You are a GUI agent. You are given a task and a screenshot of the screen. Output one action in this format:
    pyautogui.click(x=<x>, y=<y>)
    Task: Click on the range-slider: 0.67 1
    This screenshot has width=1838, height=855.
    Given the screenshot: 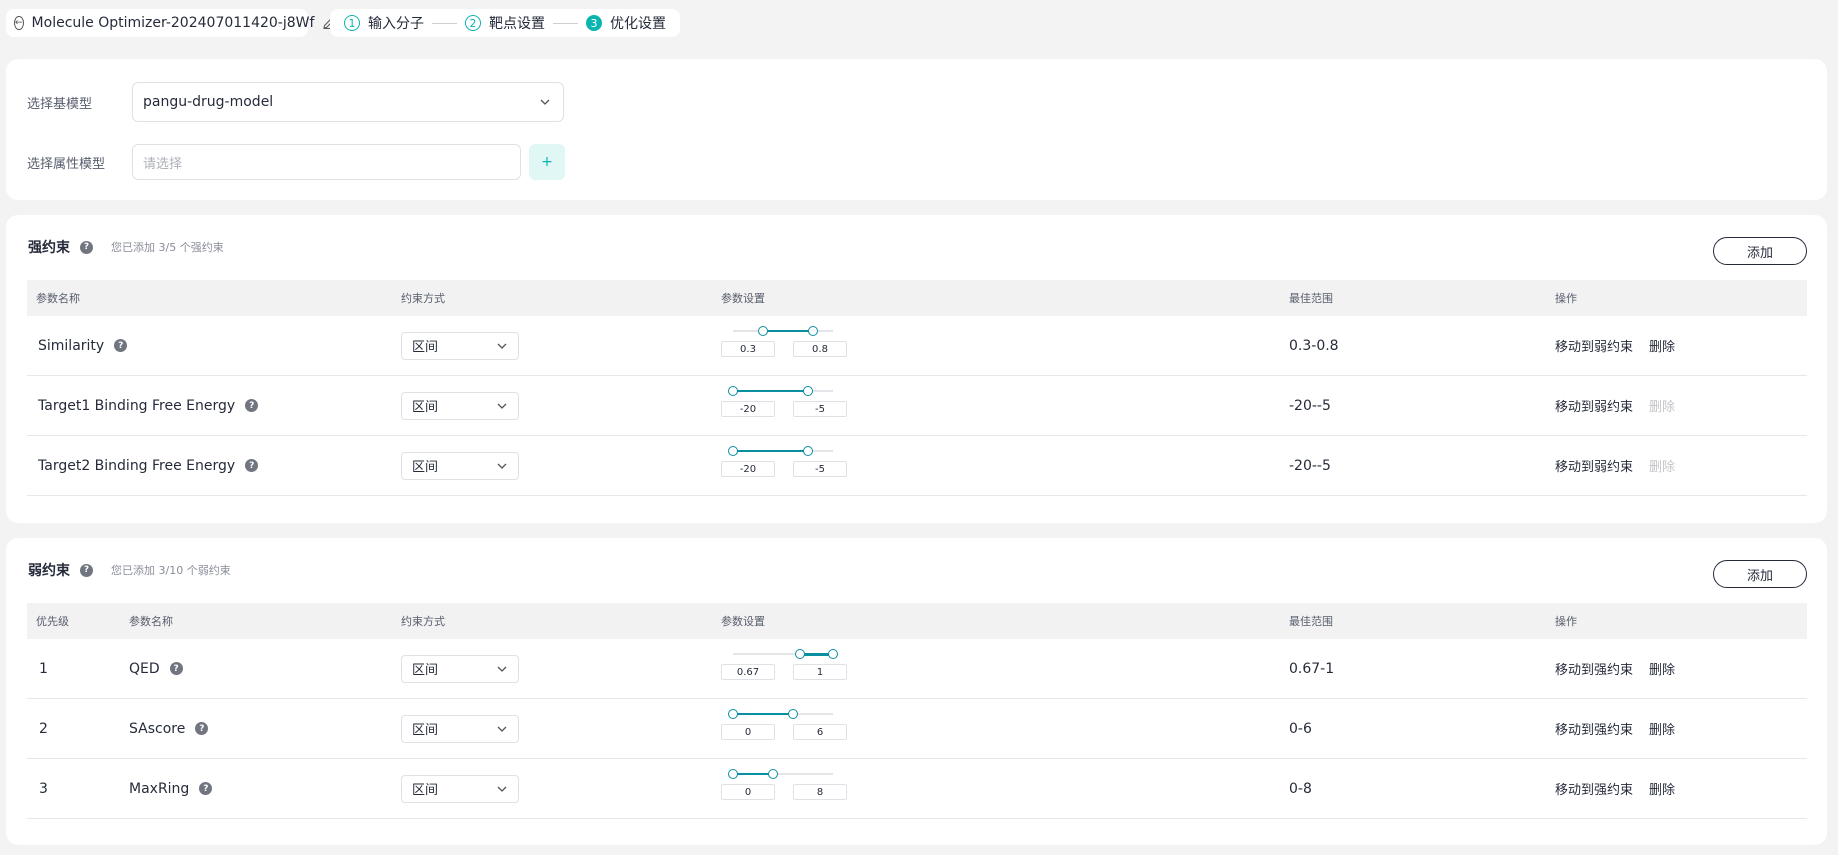 What is the action you would take?
    pyautogui.click(x=786, y=669)
    